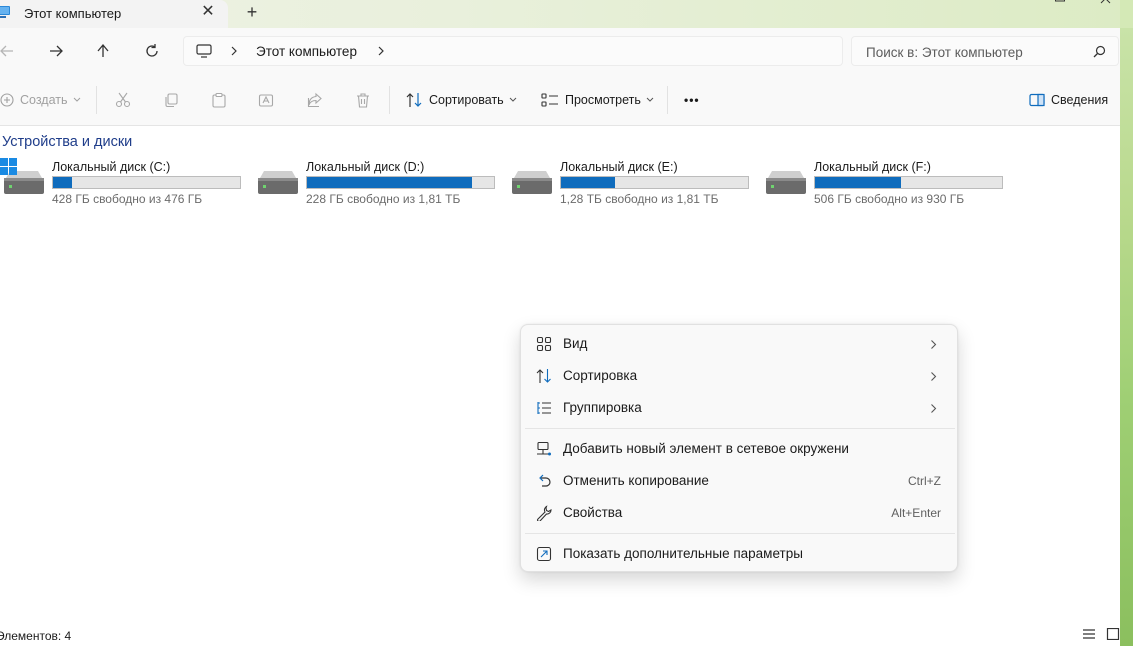 The width and height of the screenshot is (1133, 646). Describe the element at coordinates (739, 554) in the screenshot. I see `menu-item-show-more-options: Показать дополнительные параметры` at that location.